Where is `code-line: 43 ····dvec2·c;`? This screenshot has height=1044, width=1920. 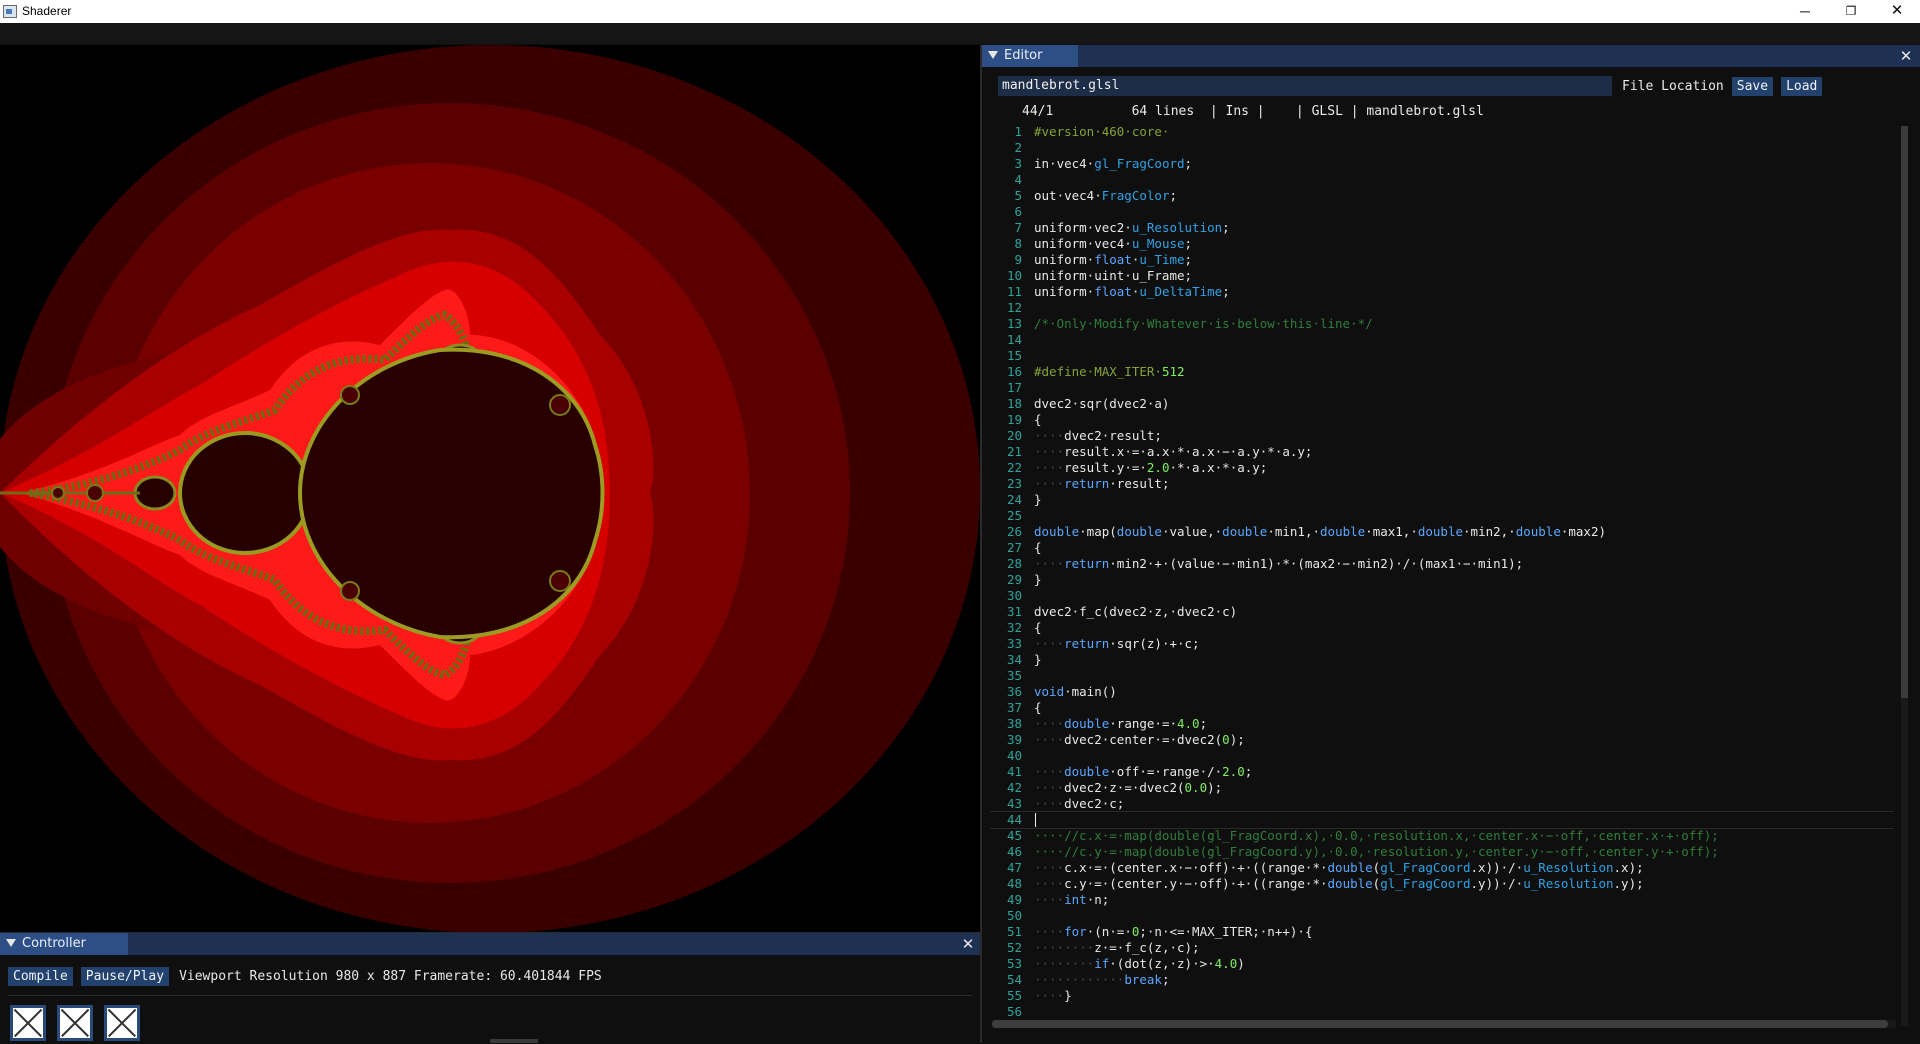 code-line: 43 ····dvec2·c; is located at coordinates (1442, 804).